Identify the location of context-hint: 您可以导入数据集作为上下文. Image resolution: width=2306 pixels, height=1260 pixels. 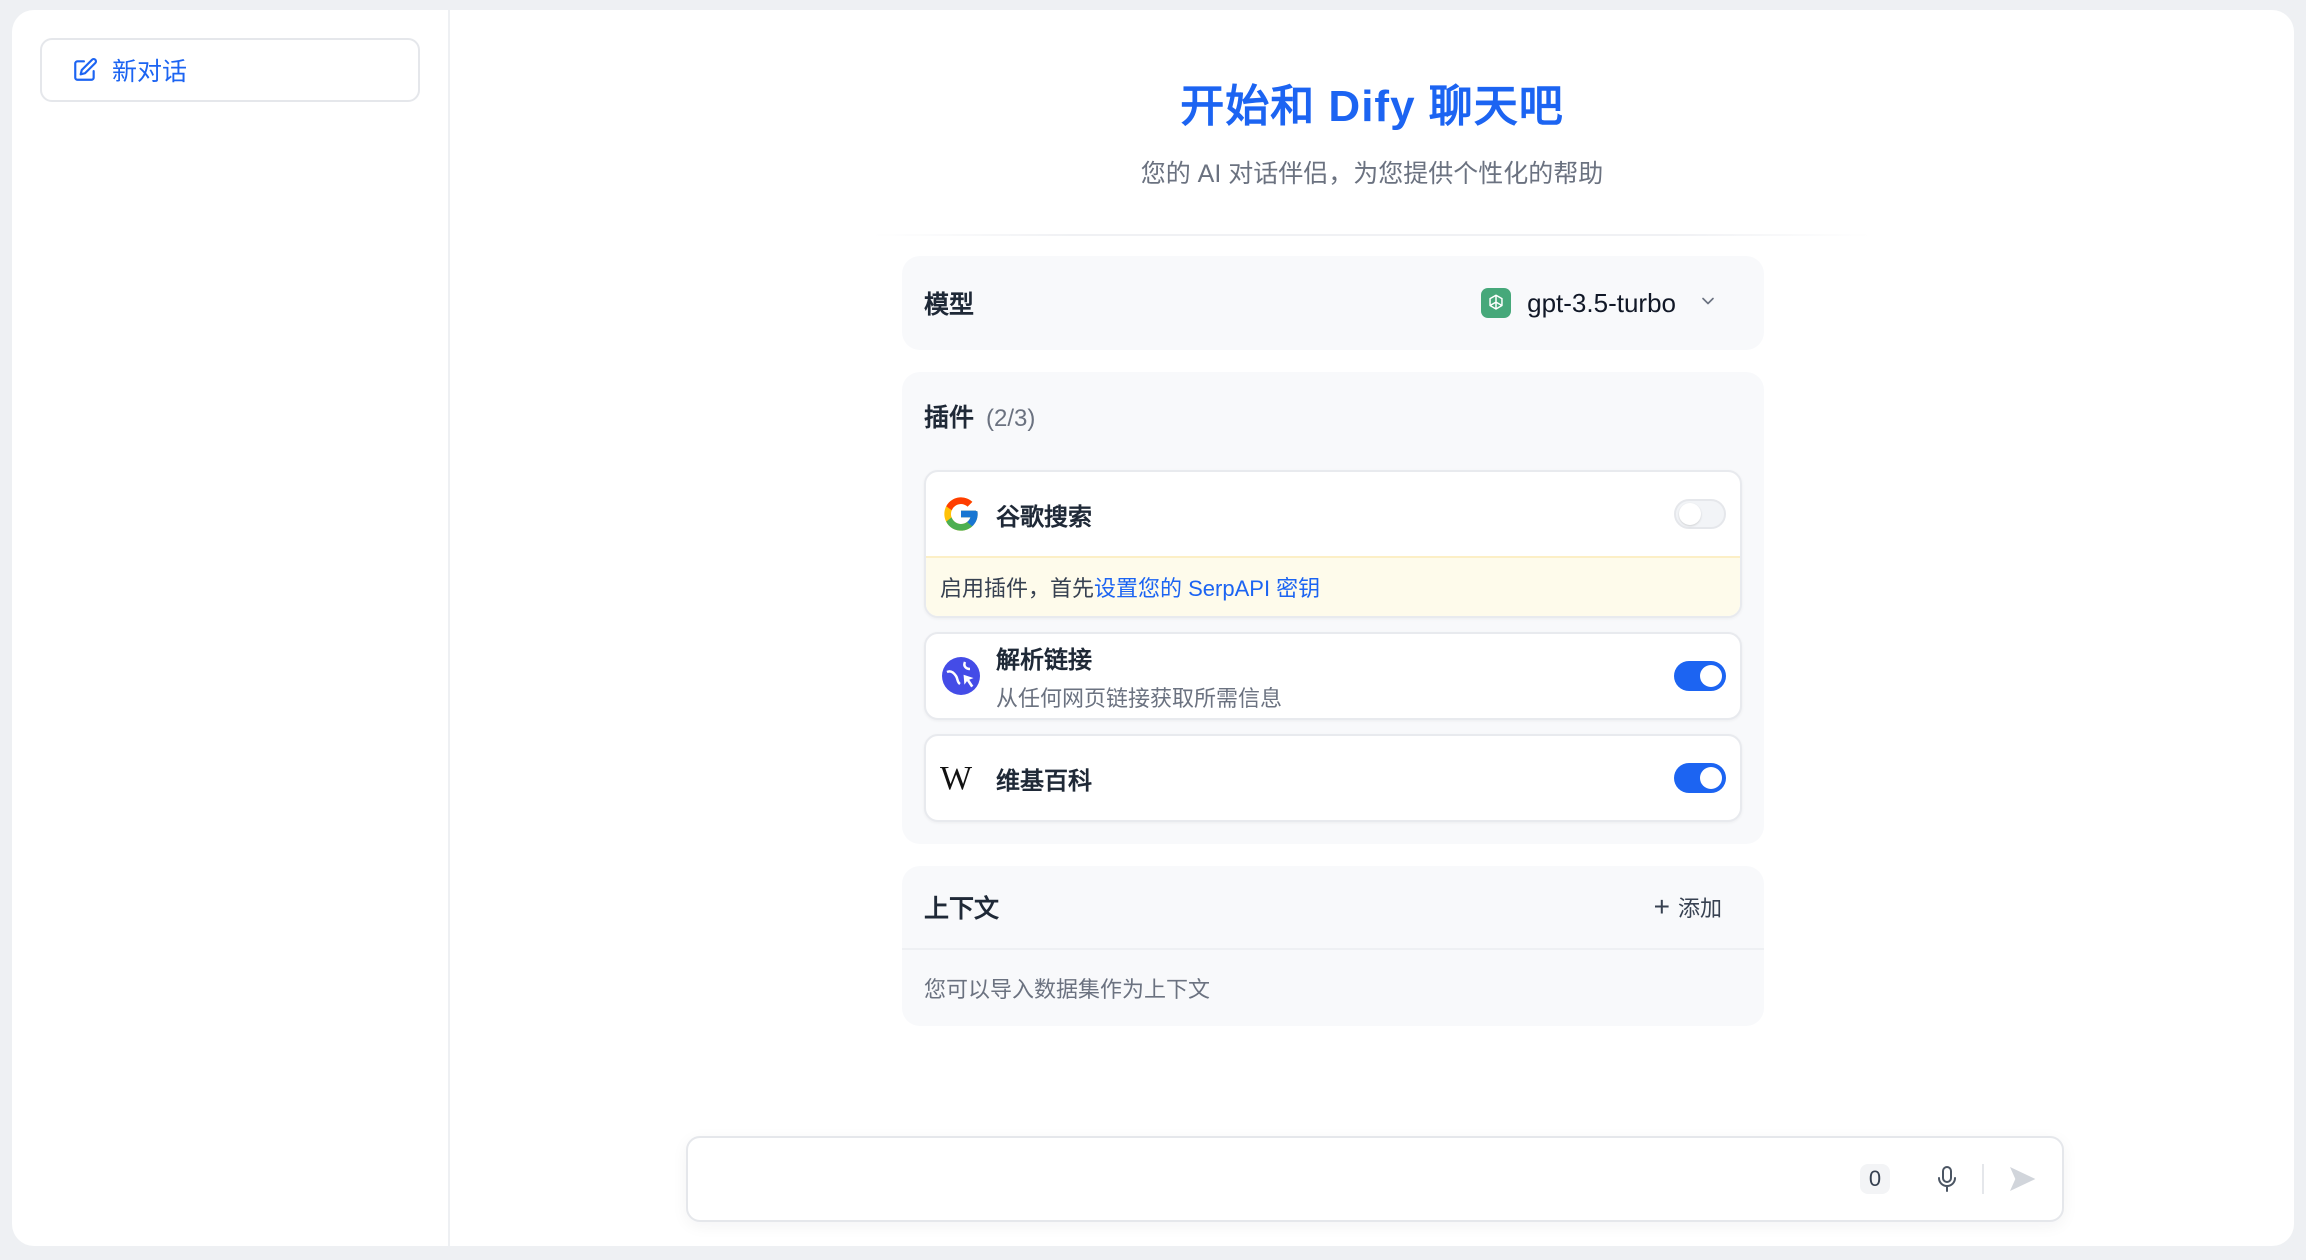
(1067, 989).